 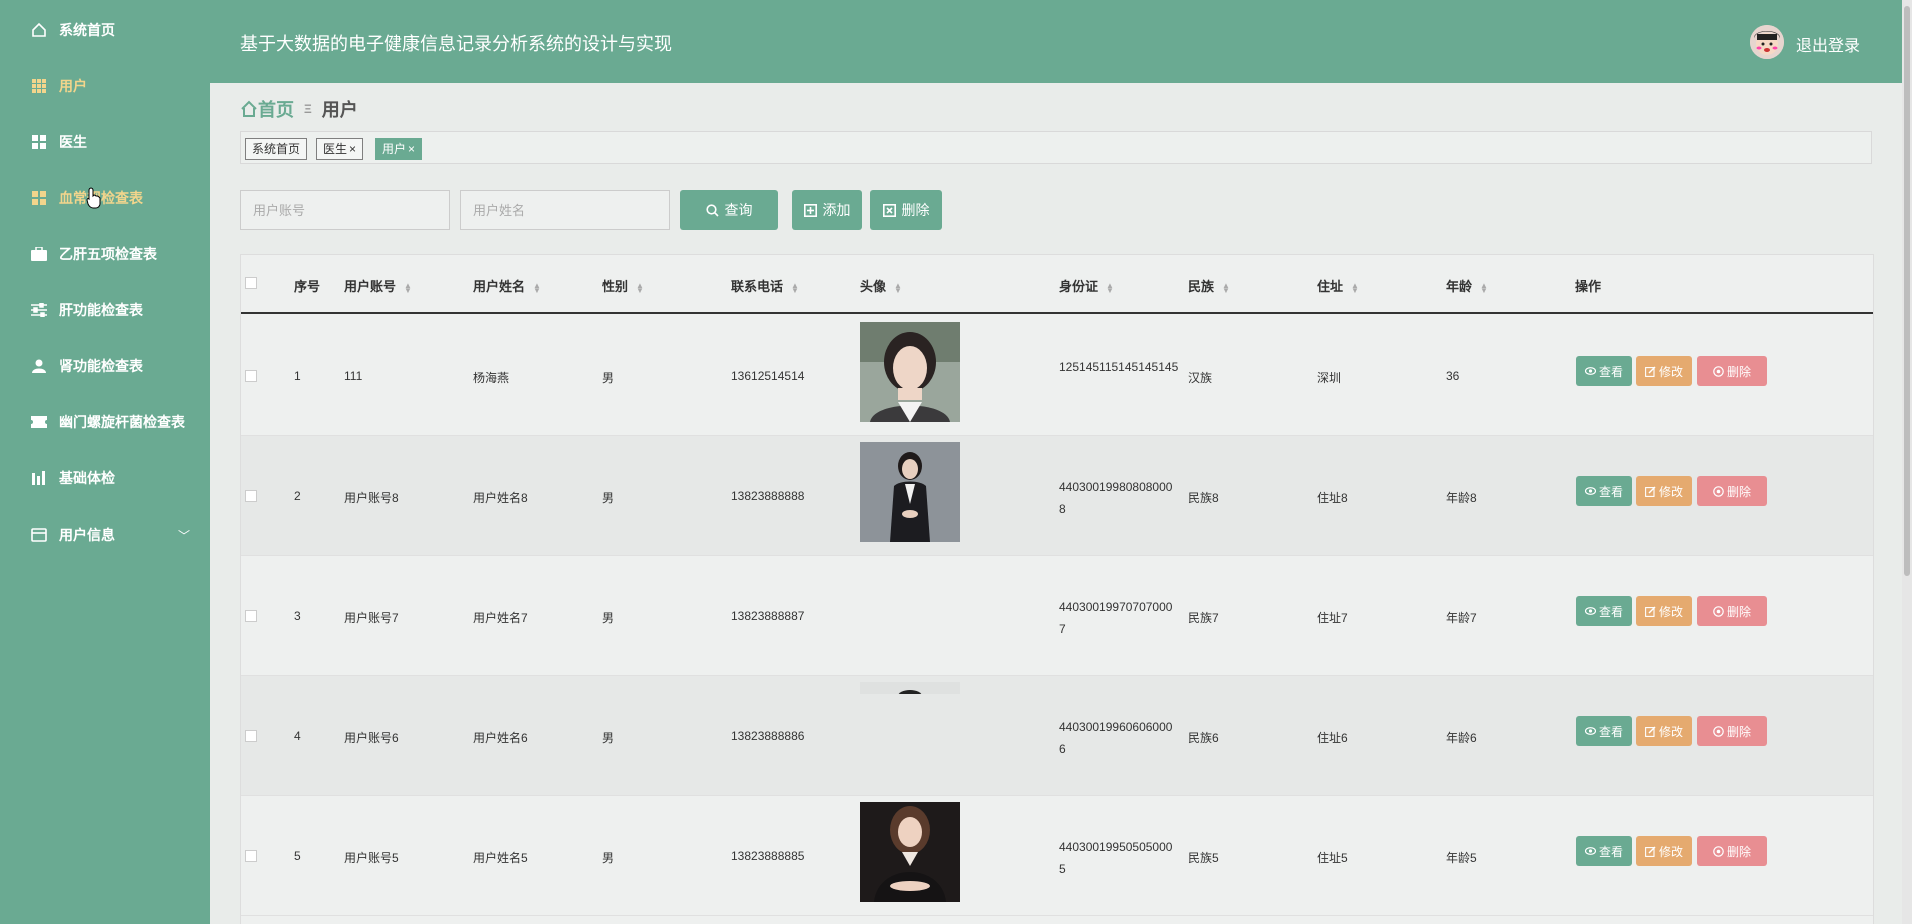 What do you see at coordinates (827, 210) in the screenshot?
I see `add-button: 添加` at bounding box center [827, 210].